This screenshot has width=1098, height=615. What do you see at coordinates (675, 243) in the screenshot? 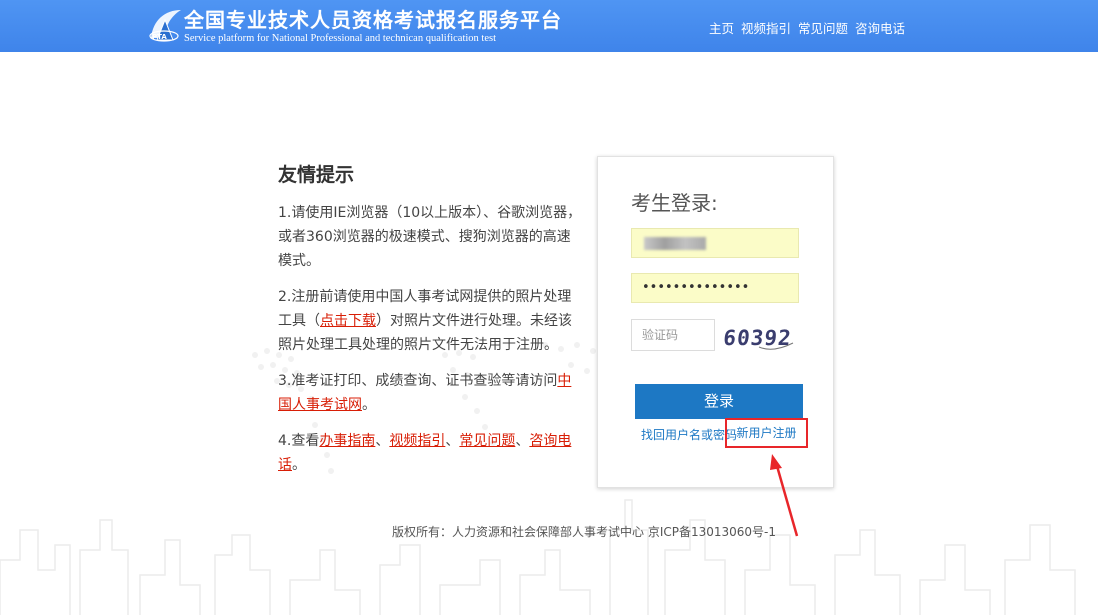
I see `blurred-username` at bounding box center [675, 243].